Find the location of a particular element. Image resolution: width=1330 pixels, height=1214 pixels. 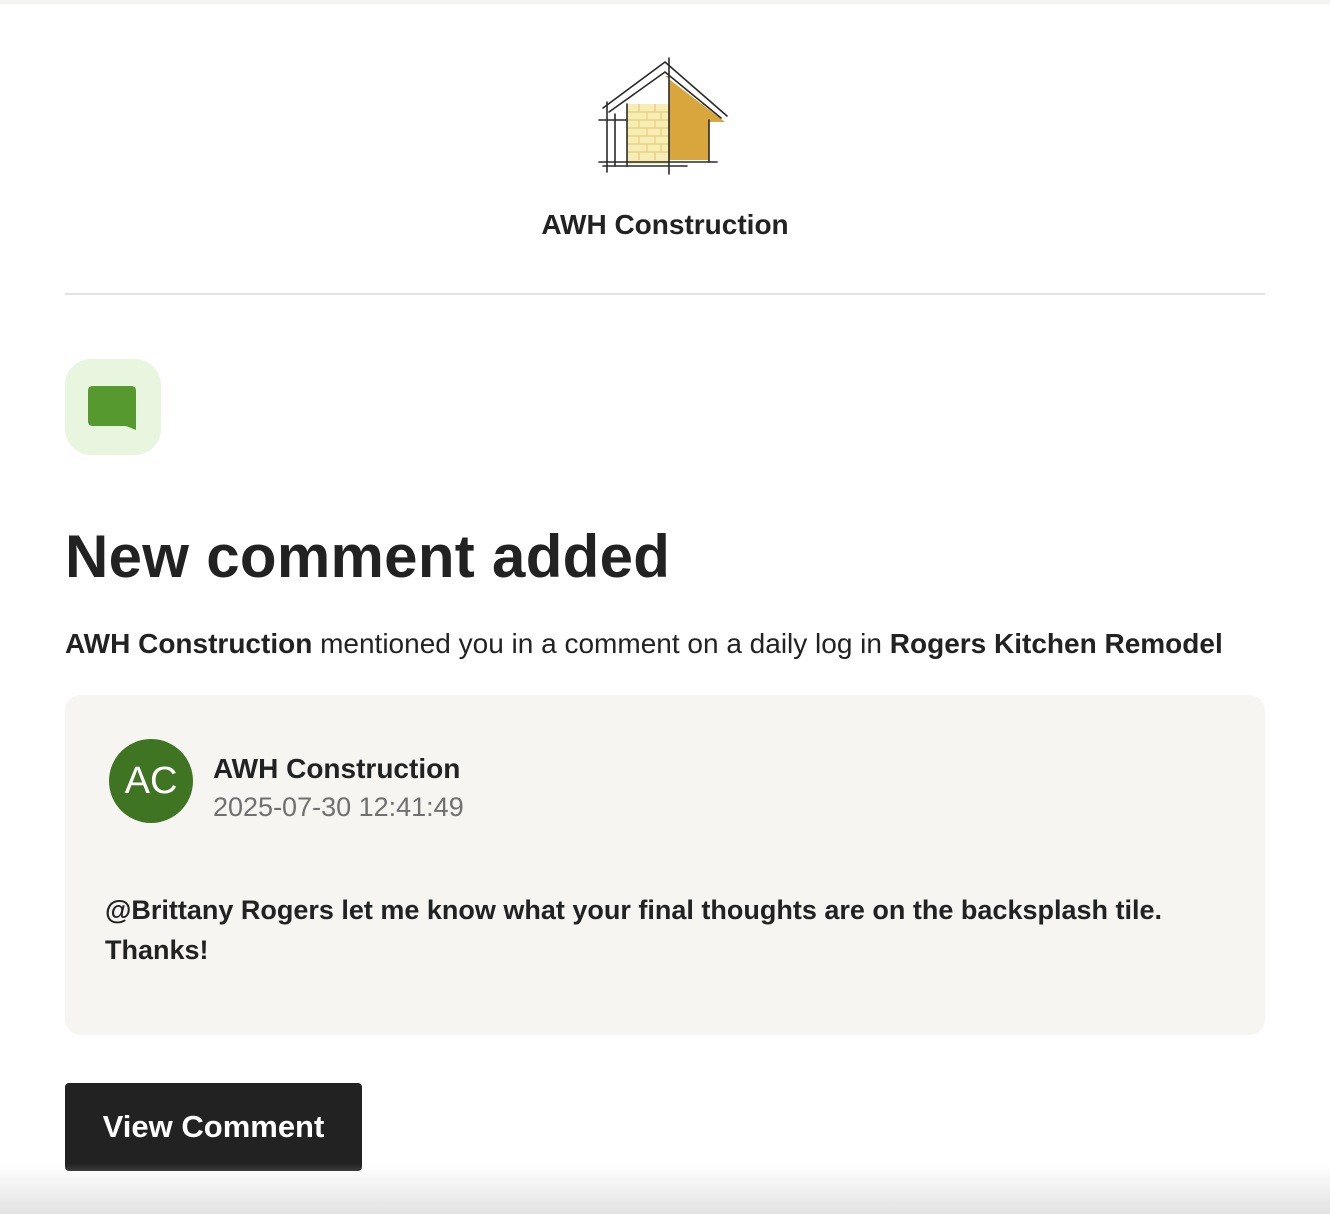

comment-author: AWH Construction is located at coordinates (337, 768).